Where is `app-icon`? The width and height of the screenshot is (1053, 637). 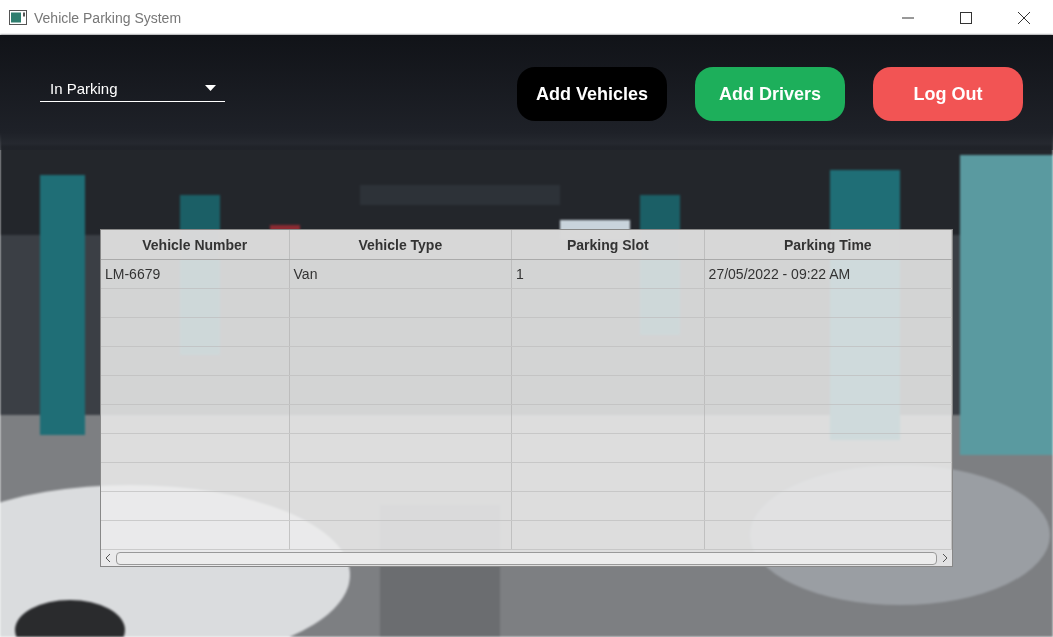 app-icon is located at coordinates (18, 17).